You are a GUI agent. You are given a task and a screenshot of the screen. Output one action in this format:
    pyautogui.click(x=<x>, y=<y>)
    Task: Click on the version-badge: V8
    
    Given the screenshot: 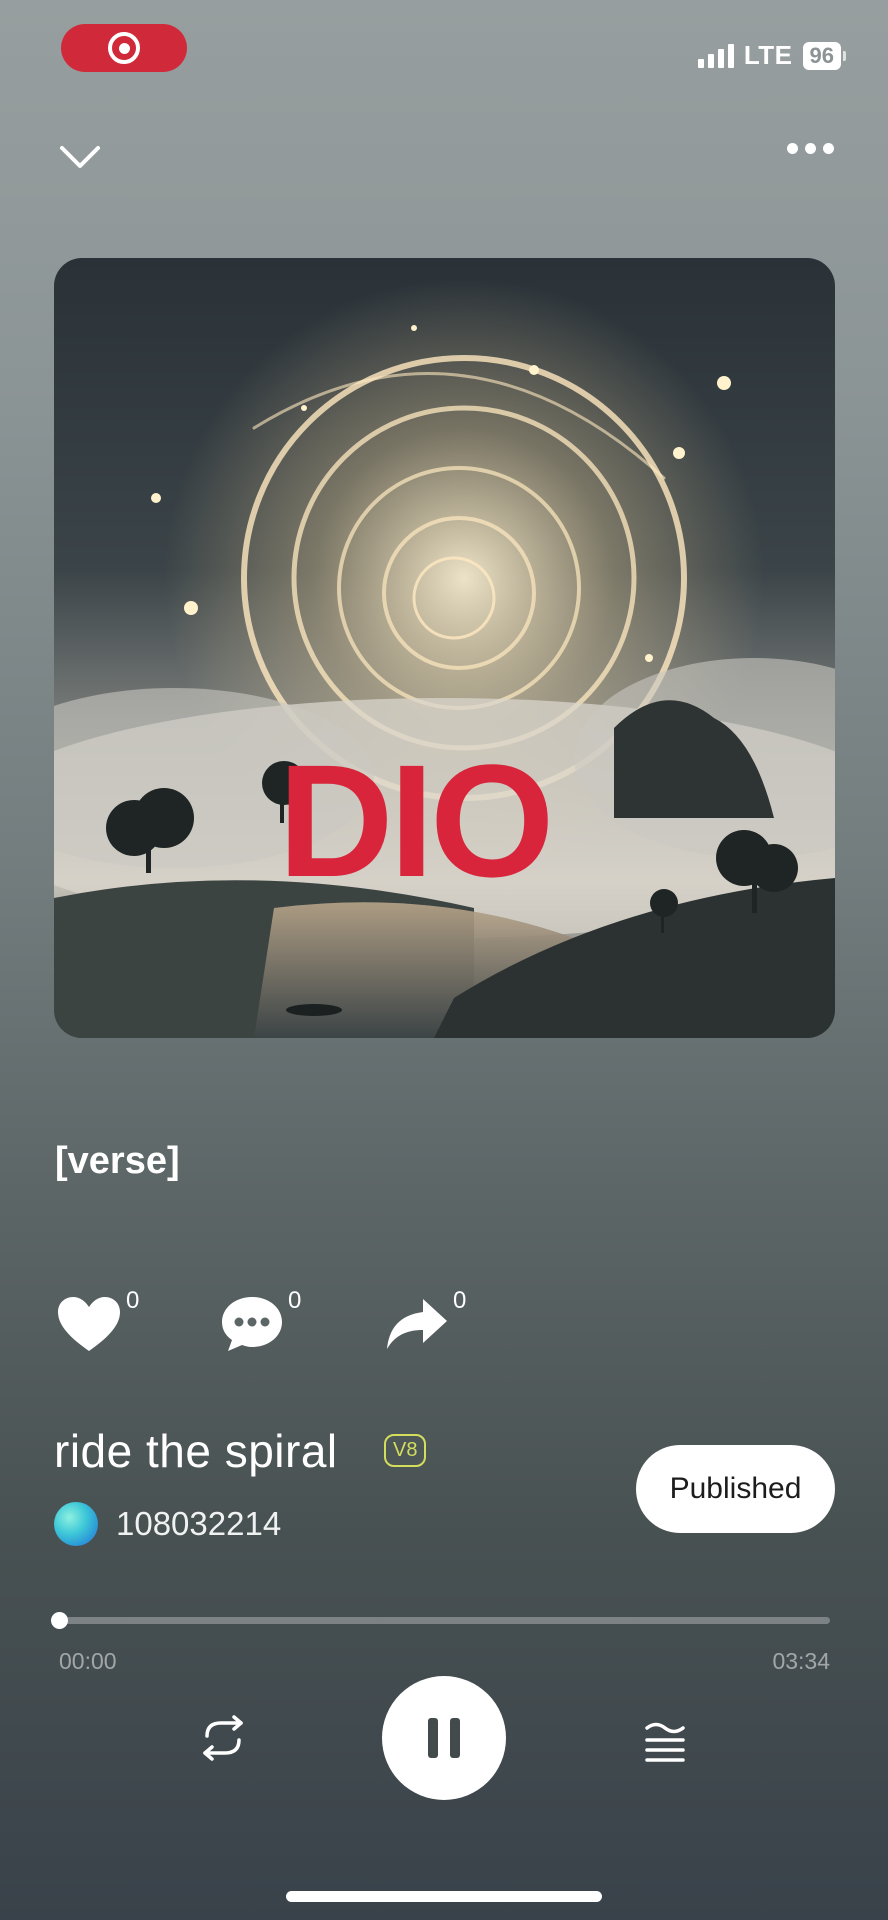 What is the action you would take?
    pyautogui.click(x=405, y=1450)
    